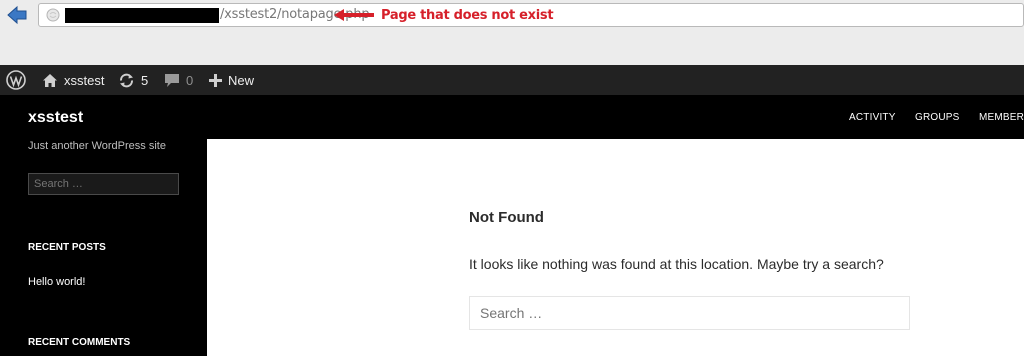  What do you see at coordinates (354, 15) in the screenshot?
I see `annotation-arrow-icon` at bounding box center [354, 15].